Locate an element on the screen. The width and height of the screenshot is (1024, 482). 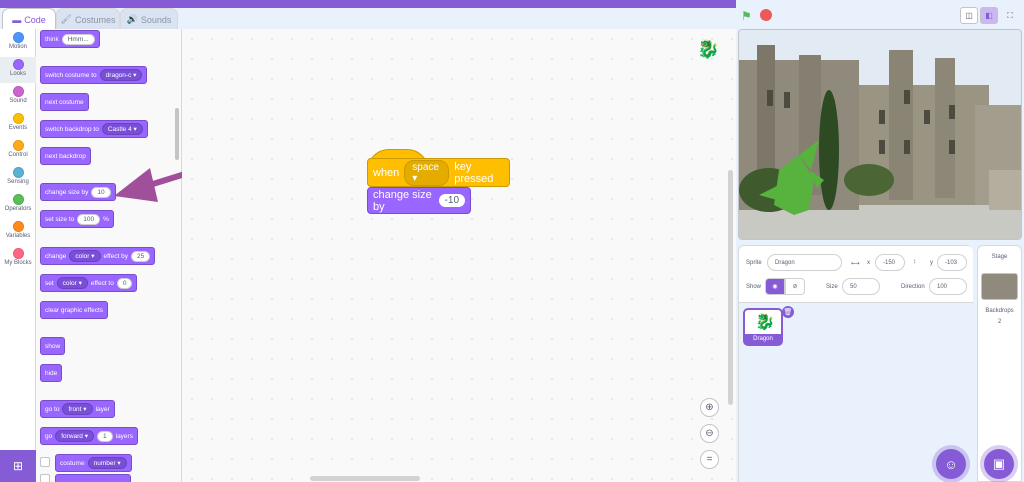
when-key-pressed-block: when space ▾ key pressed is located at coordinates (438, 168).